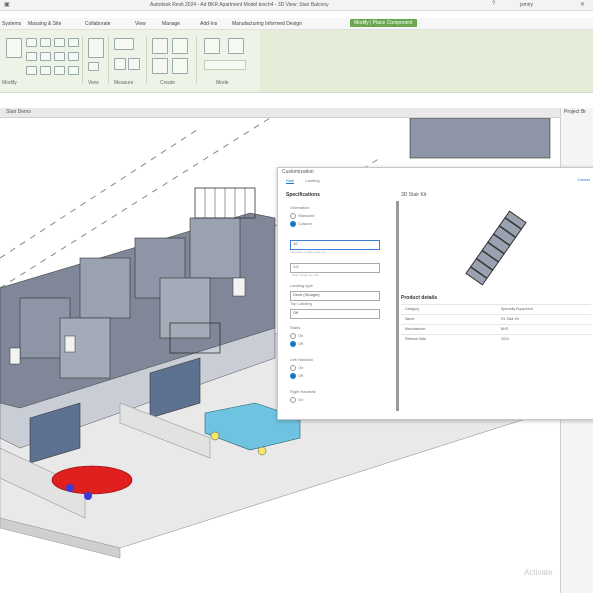 The width and height of the screenshot is (593, 593). What do you see at coordinates (303, 195) in the screenshot?
I see `specifications-heading: Specifications` at bounding box center [303, 195].